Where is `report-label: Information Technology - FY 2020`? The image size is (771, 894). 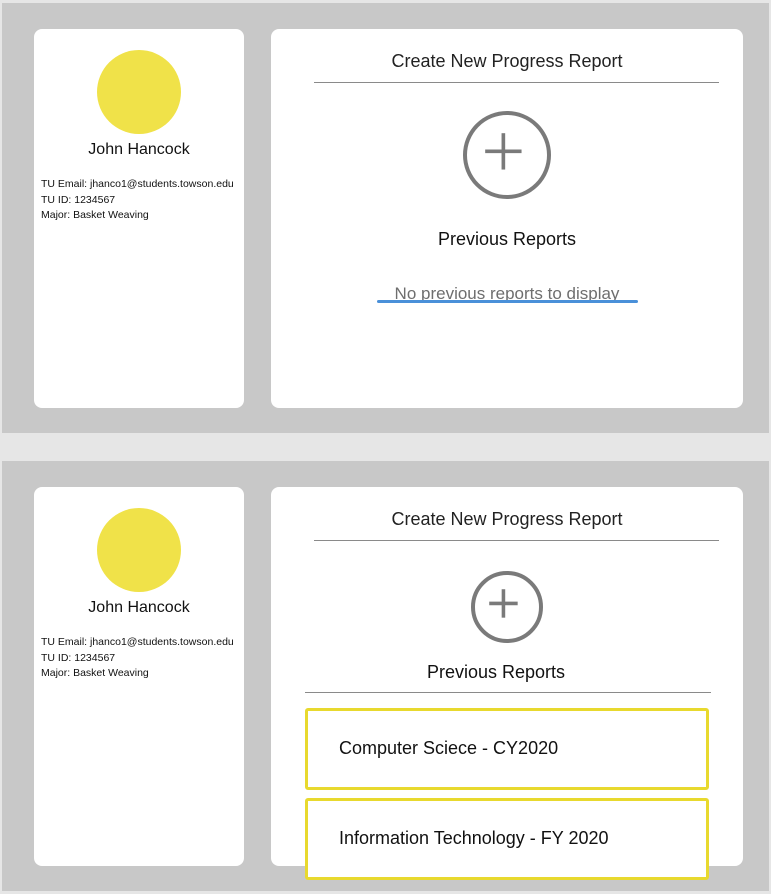 report-label: Information Technology - FY 2020 is located at coordinates (474, 838).